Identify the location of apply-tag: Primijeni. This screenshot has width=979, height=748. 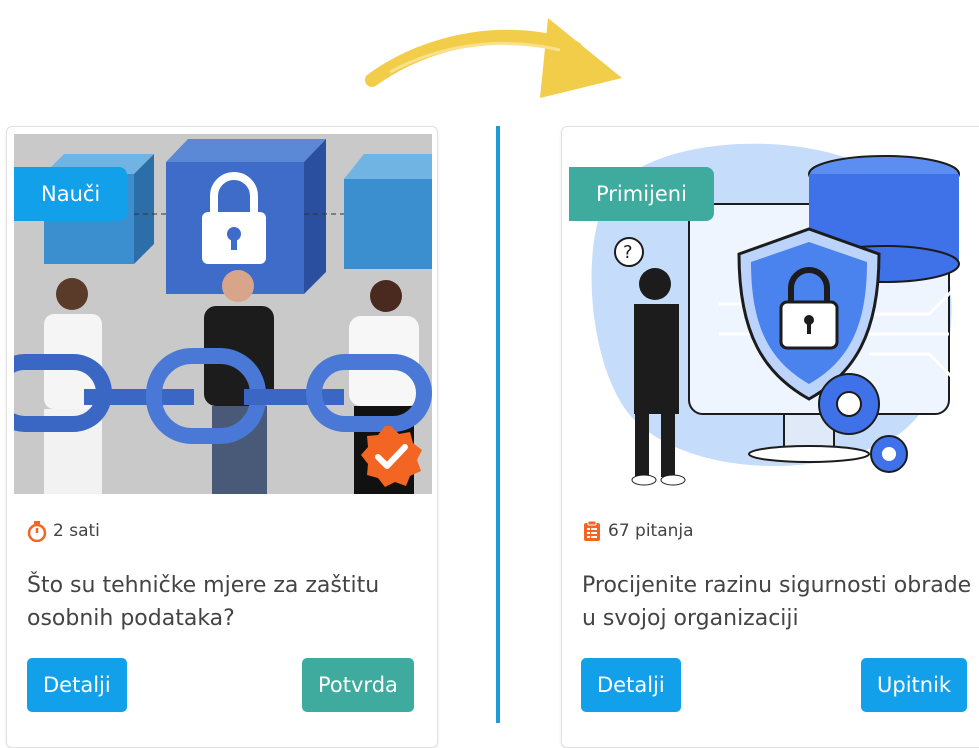
(641, 194).